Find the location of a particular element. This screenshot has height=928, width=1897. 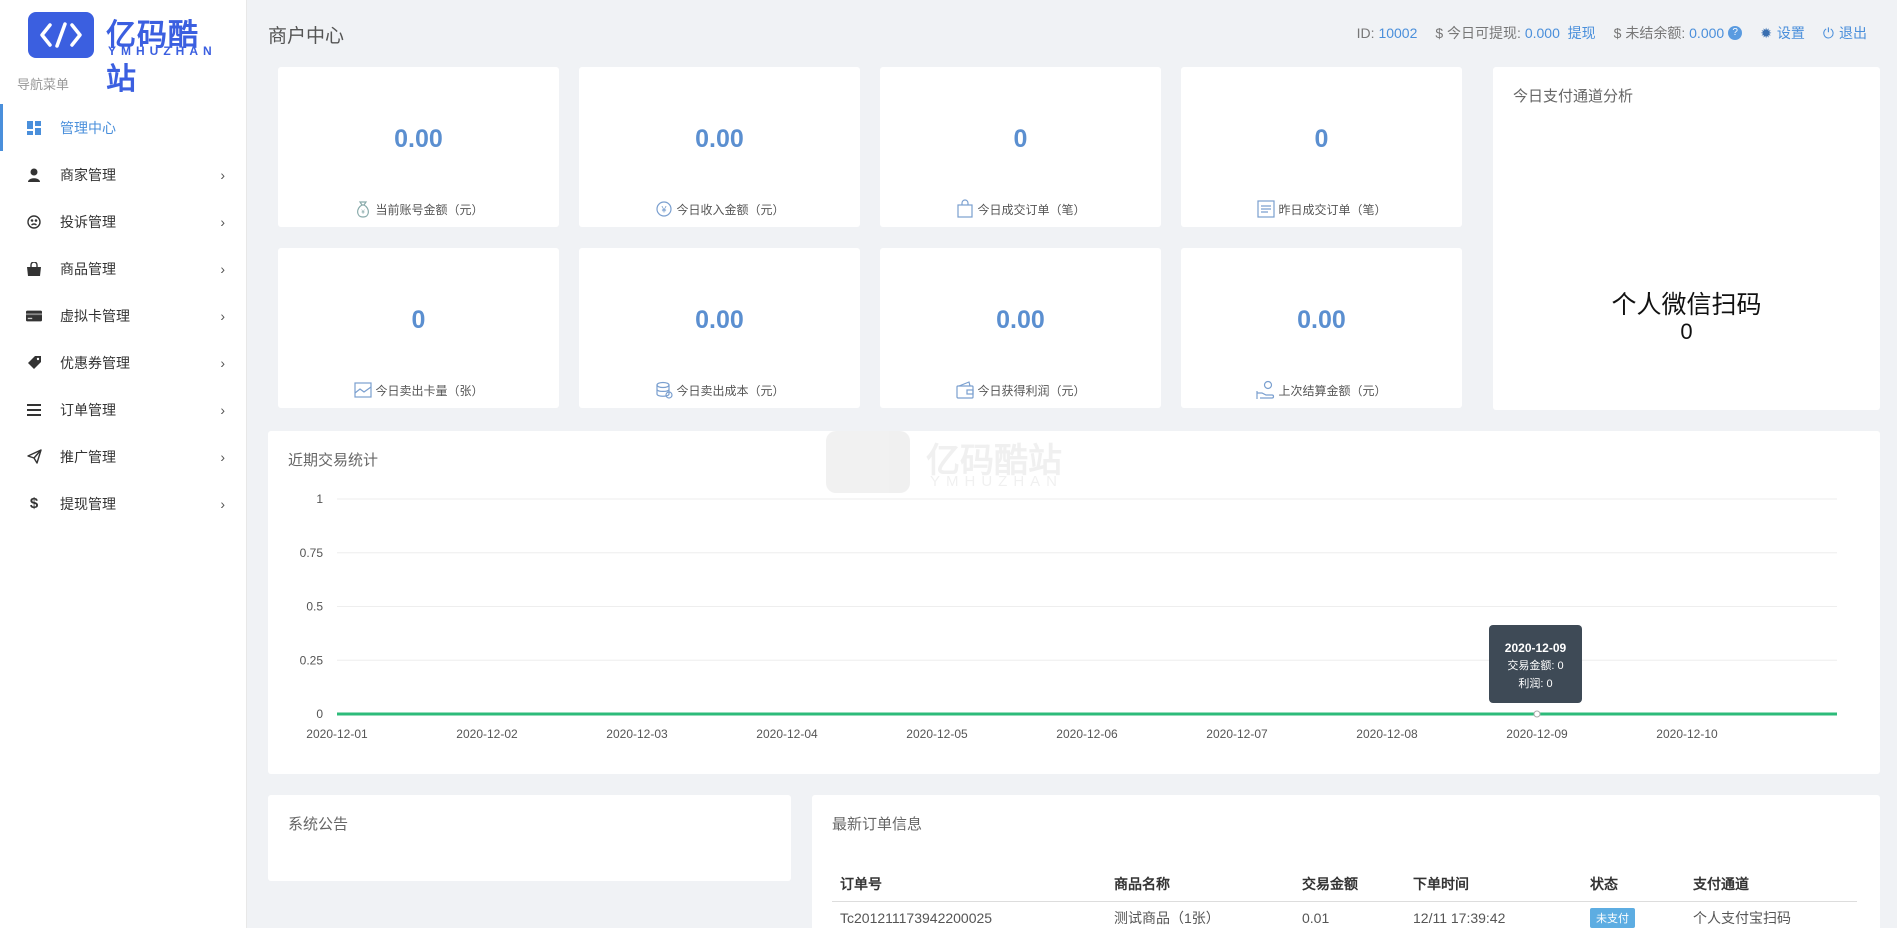

panel-title: 最新订单信息 is located at coordinates (877, 824).